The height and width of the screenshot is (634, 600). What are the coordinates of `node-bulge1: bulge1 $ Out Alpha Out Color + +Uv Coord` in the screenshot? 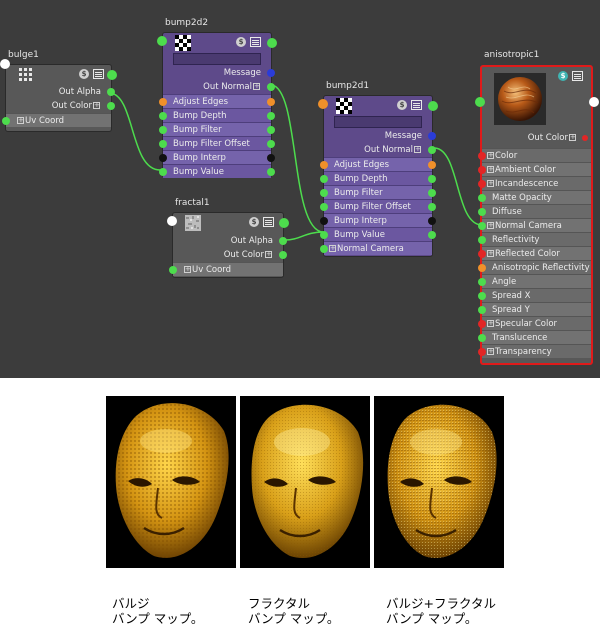 It's located at (58, 91).